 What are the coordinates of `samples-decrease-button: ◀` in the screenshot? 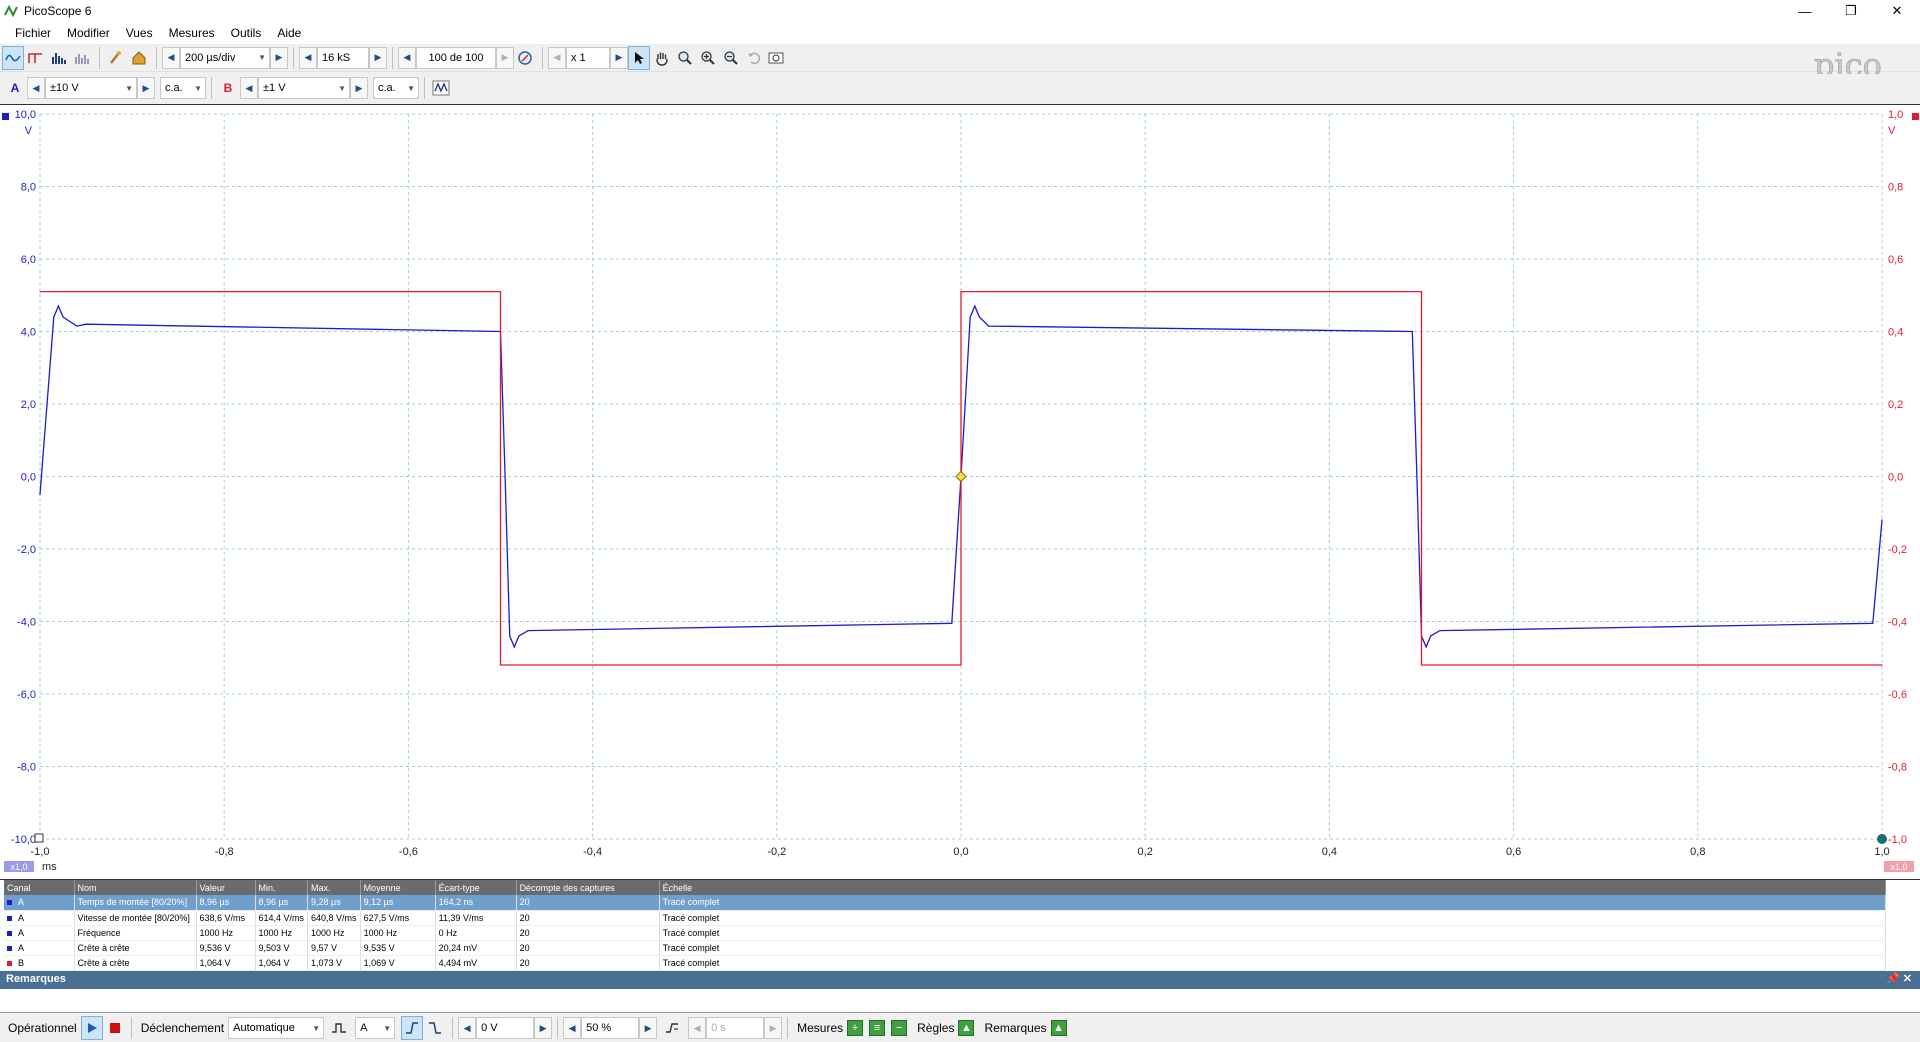 It's located at (308, 57).